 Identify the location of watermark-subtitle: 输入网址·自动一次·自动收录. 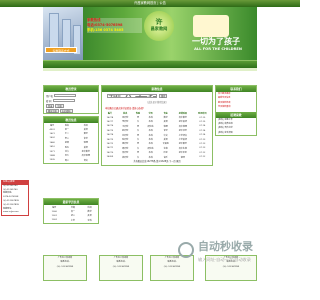
(224, 259).